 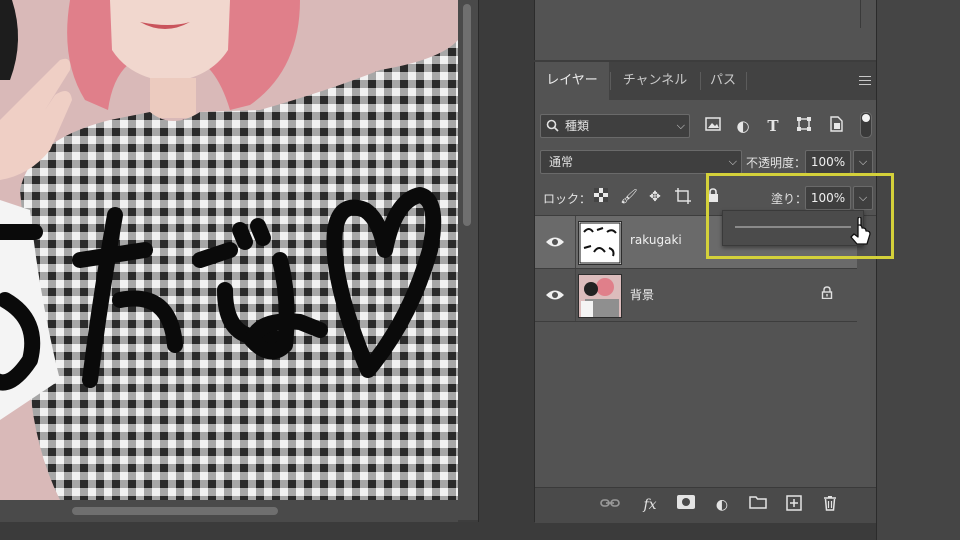 What do you see at coordinates (713, 126) in the screenshot?
I see `image-filter-icon` at bounding box center [713, 126].